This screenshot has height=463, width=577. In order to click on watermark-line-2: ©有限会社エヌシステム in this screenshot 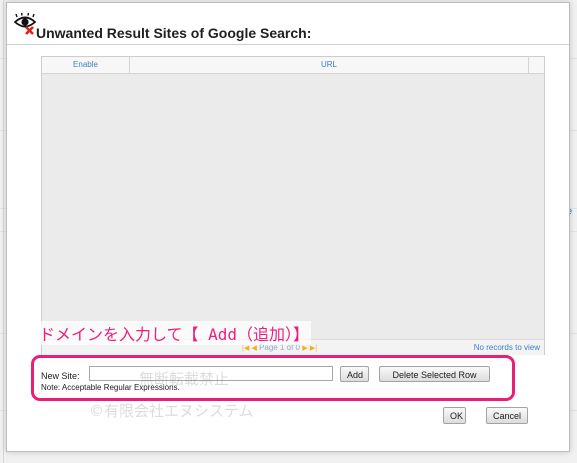, I will do `click(171, 411)`.